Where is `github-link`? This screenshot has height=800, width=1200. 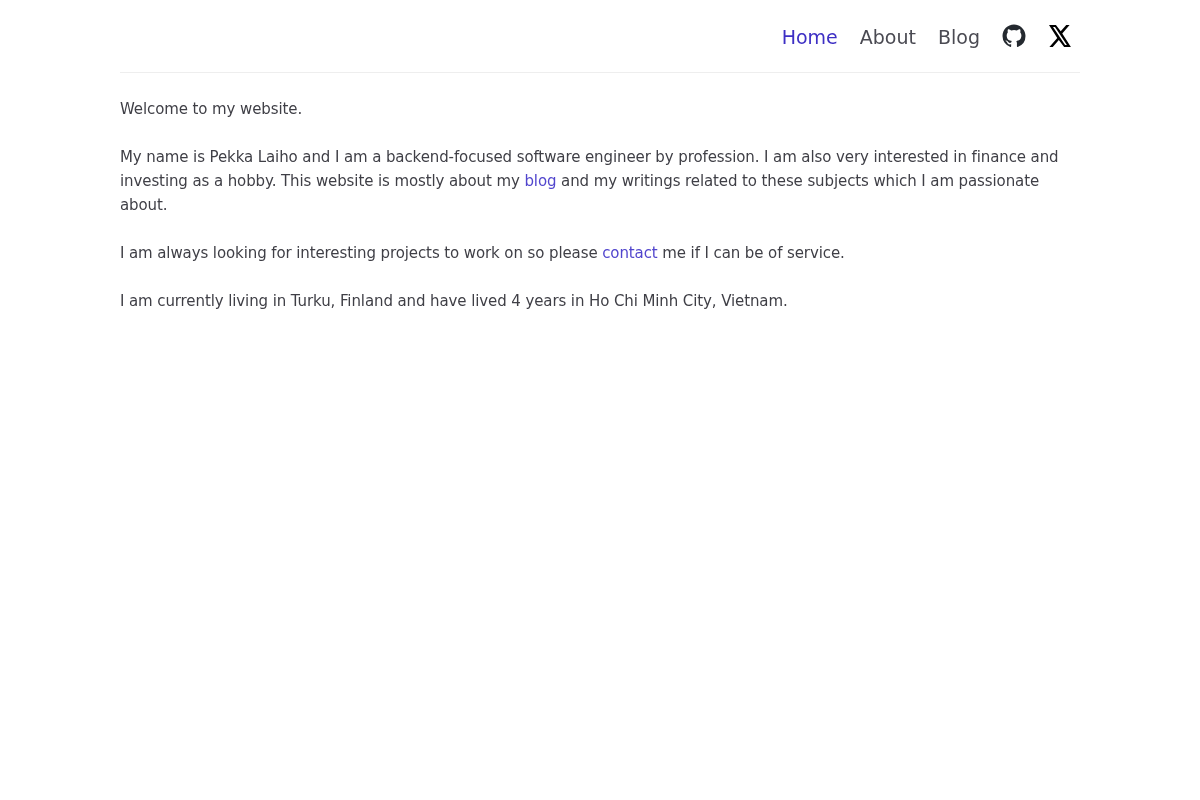 github-link is located at coordinates (1014, 36).